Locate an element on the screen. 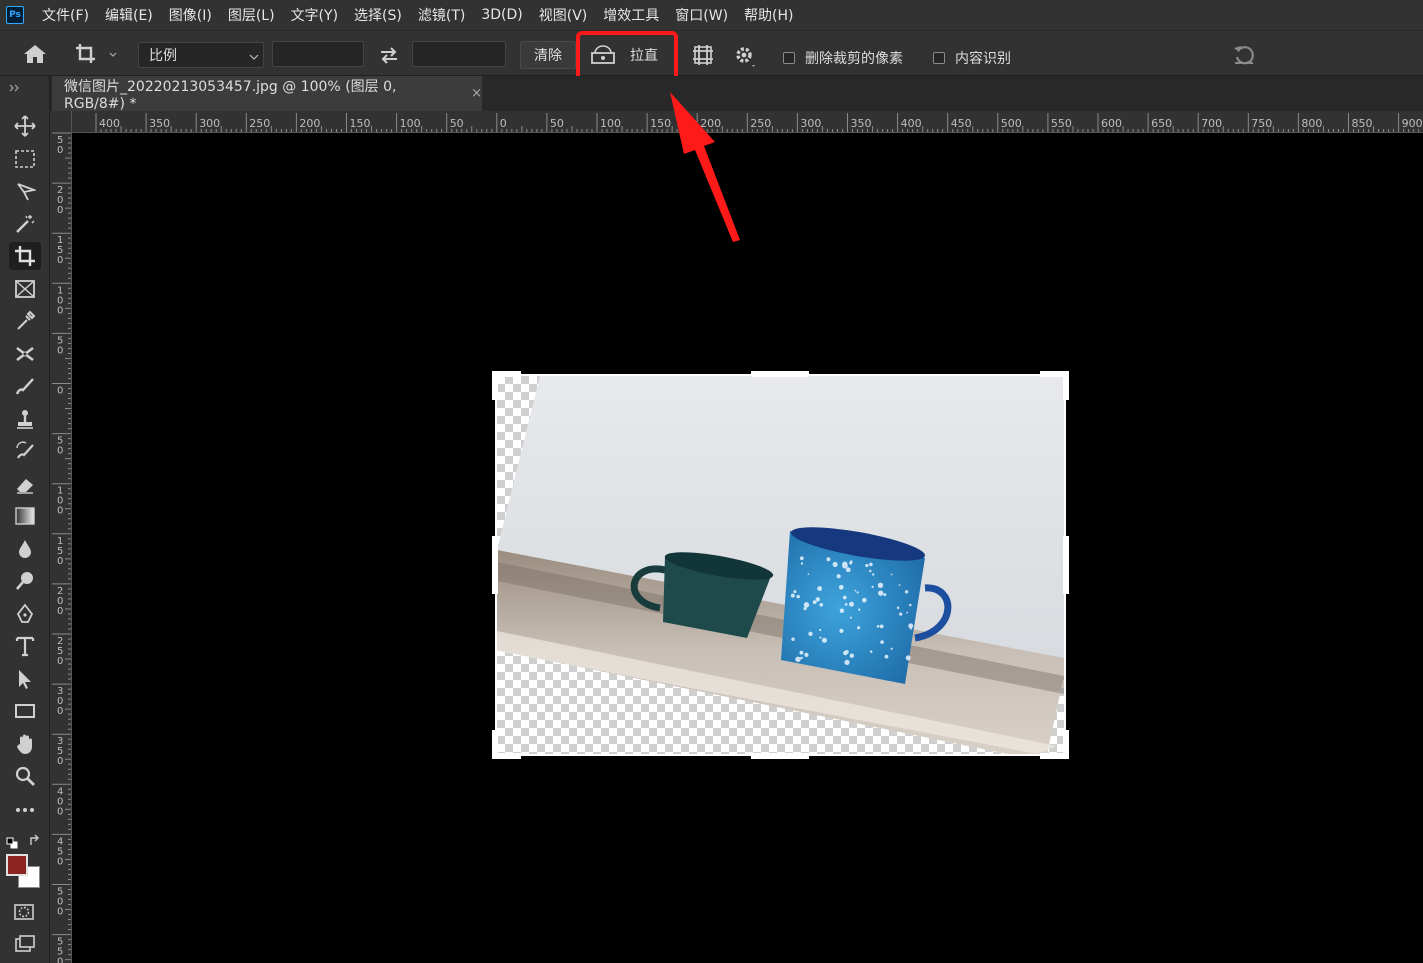 The image size is (1423, 963). overlay-grid-button is located at coordinates (703, 55).